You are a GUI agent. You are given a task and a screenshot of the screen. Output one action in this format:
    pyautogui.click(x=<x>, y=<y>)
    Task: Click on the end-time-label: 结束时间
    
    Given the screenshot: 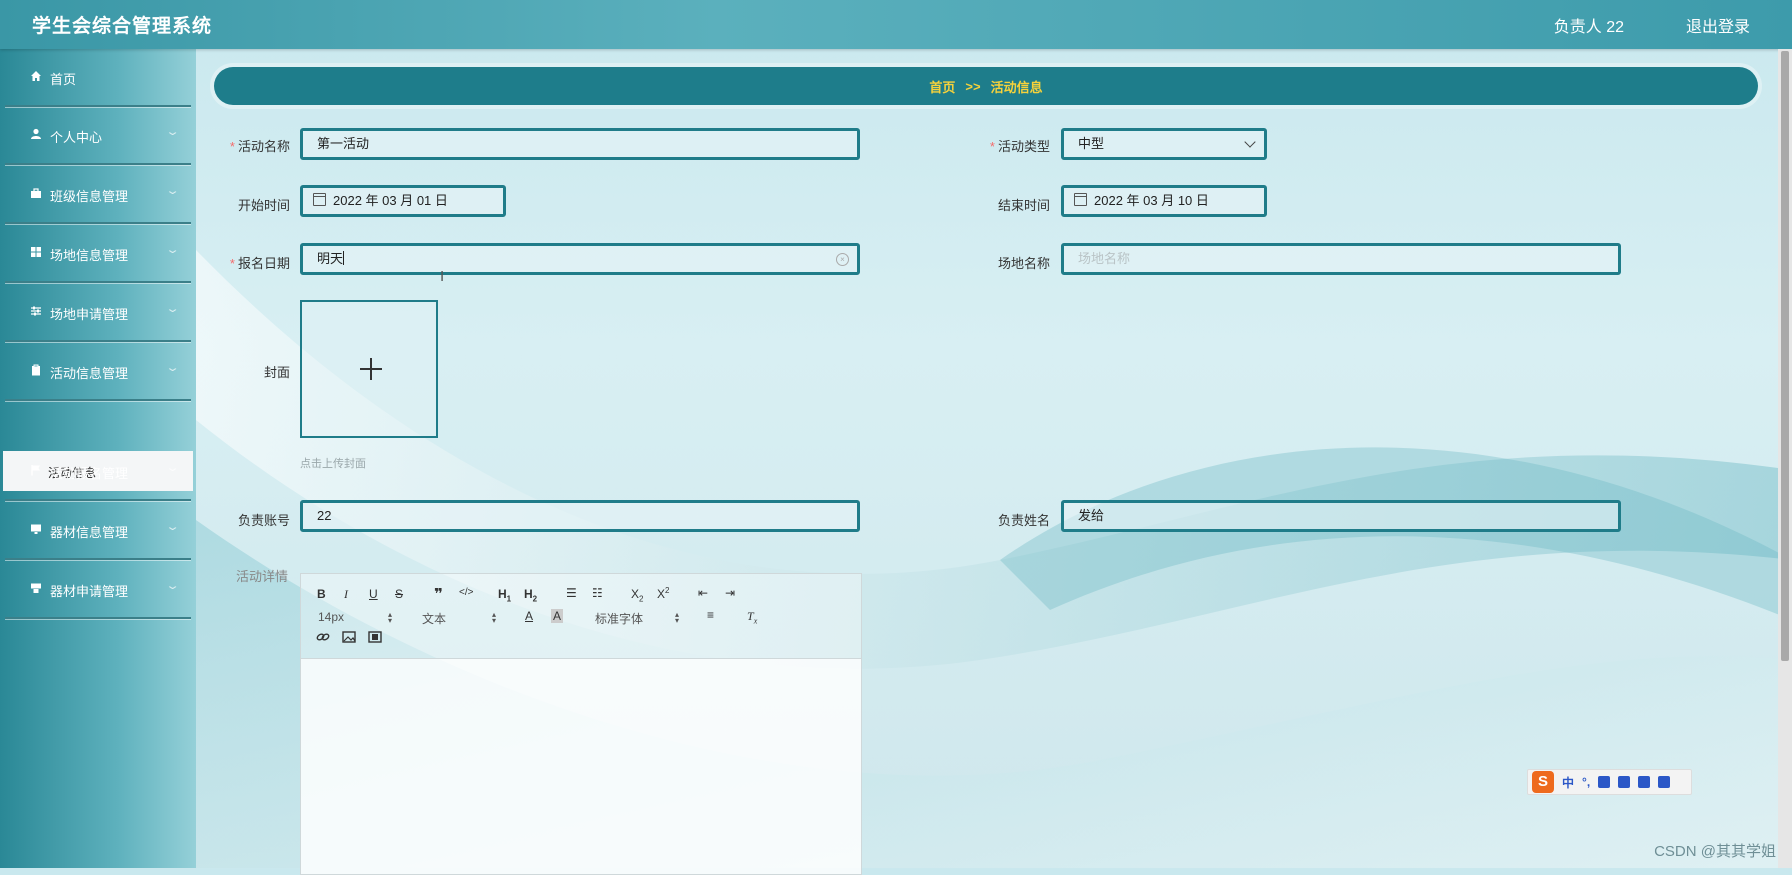 What is the action you would take?
    pyautogui.click(x=1023, y=205)
    